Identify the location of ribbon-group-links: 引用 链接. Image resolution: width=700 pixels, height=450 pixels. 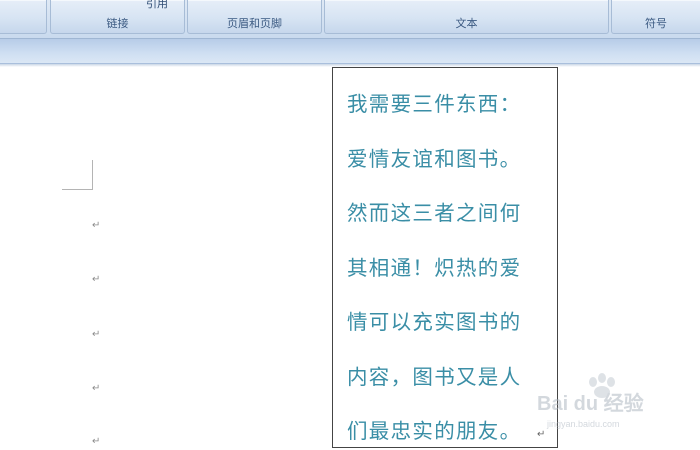
(117, 17).